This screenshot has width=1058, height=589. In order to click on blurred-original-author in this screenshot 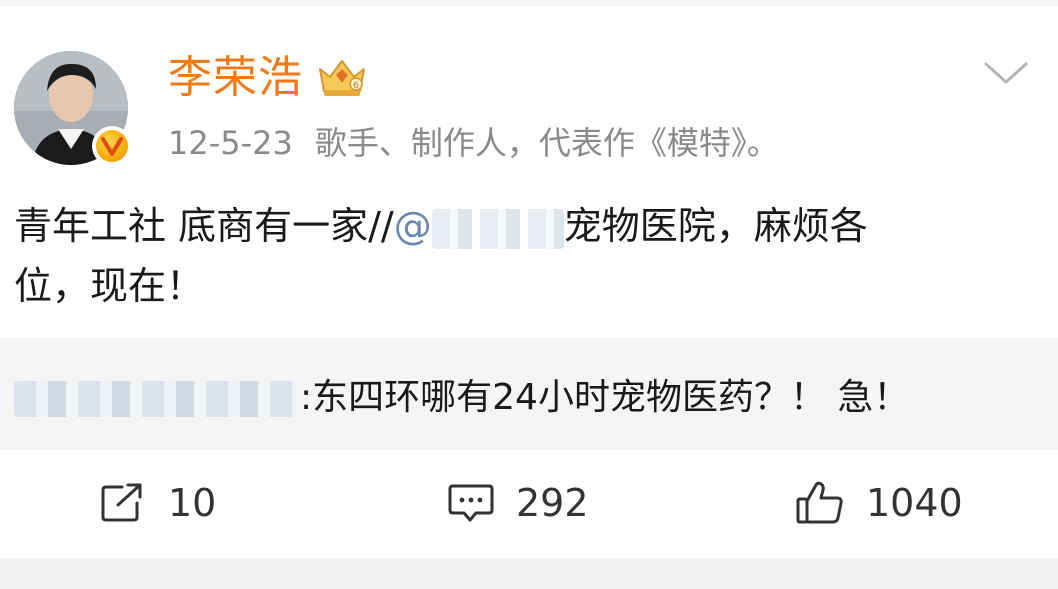, I will do `click(155, 399)`.